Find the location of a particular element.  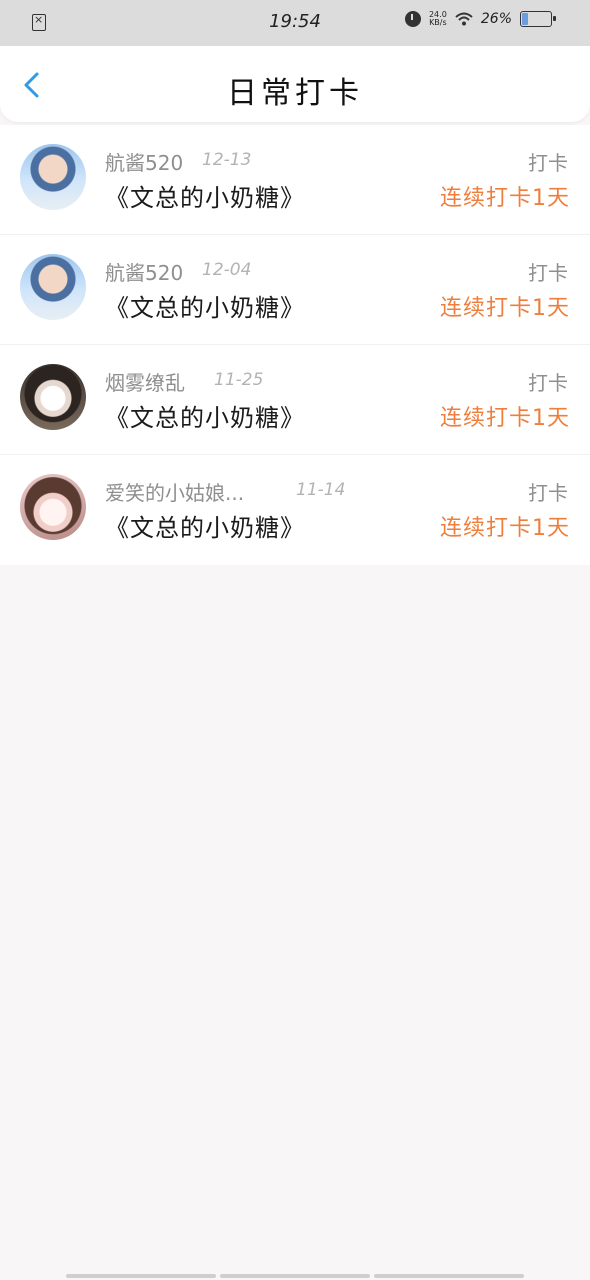

alarm-icon is located at coordinates (412, 19).